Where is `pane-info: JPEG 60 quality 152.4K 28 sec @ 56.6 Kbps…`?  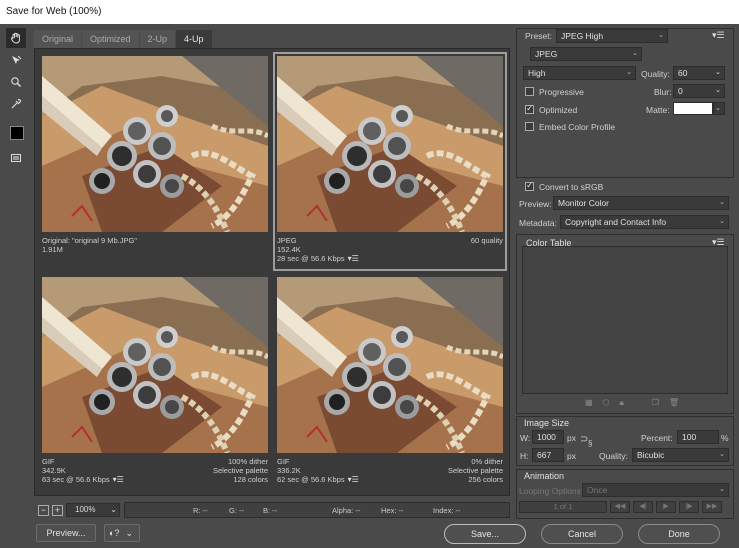
pane-info: JPEG 60 quality 152.4K 28 sec @ 56.6 Kbps… is located at coordinates (390, 249).